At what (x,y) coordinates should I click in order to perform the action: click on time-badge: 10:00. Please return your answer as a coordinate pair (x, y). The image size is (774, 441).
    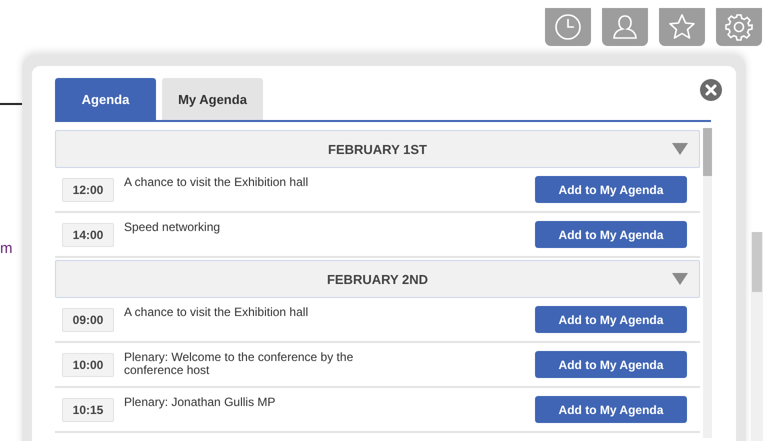
    Looking at the image, I should click on (88, 365).